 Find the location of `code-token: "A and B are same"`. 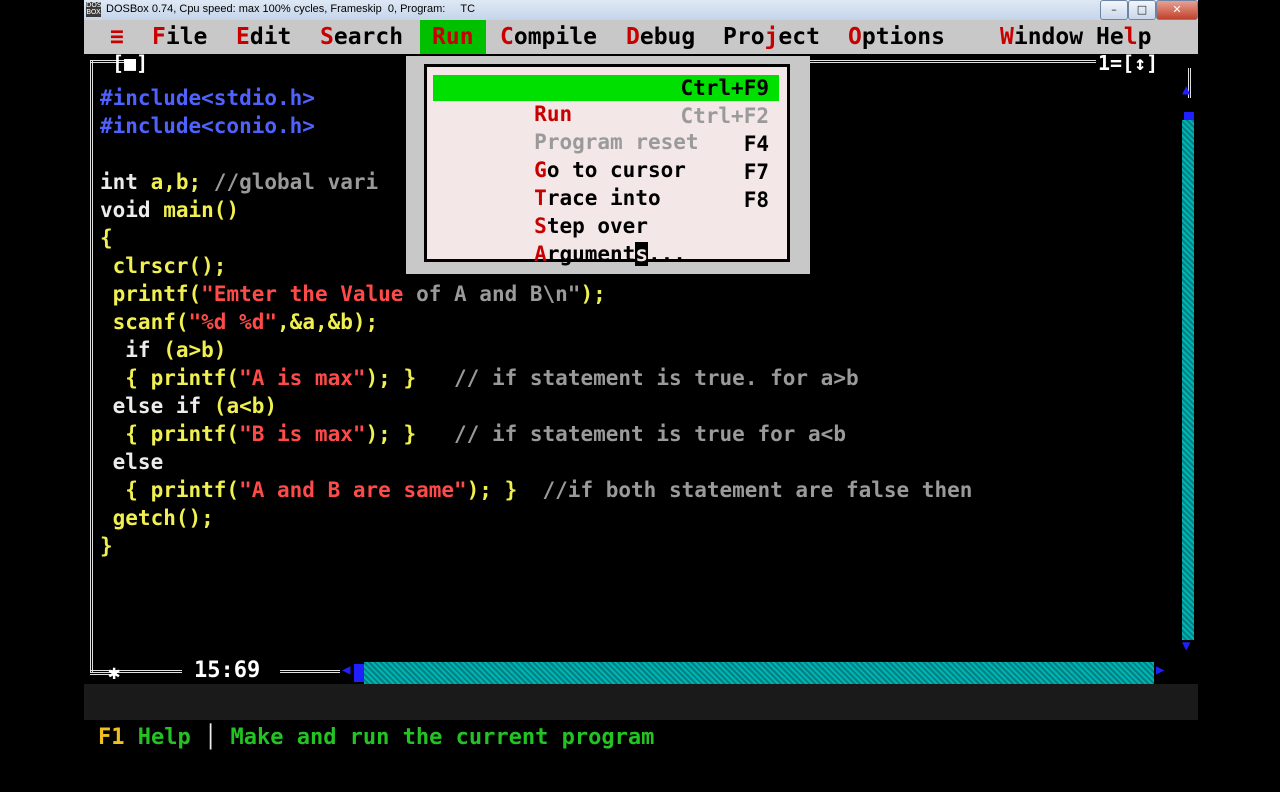

code-token: "A and B are same" is located at coordinates (353, 490).